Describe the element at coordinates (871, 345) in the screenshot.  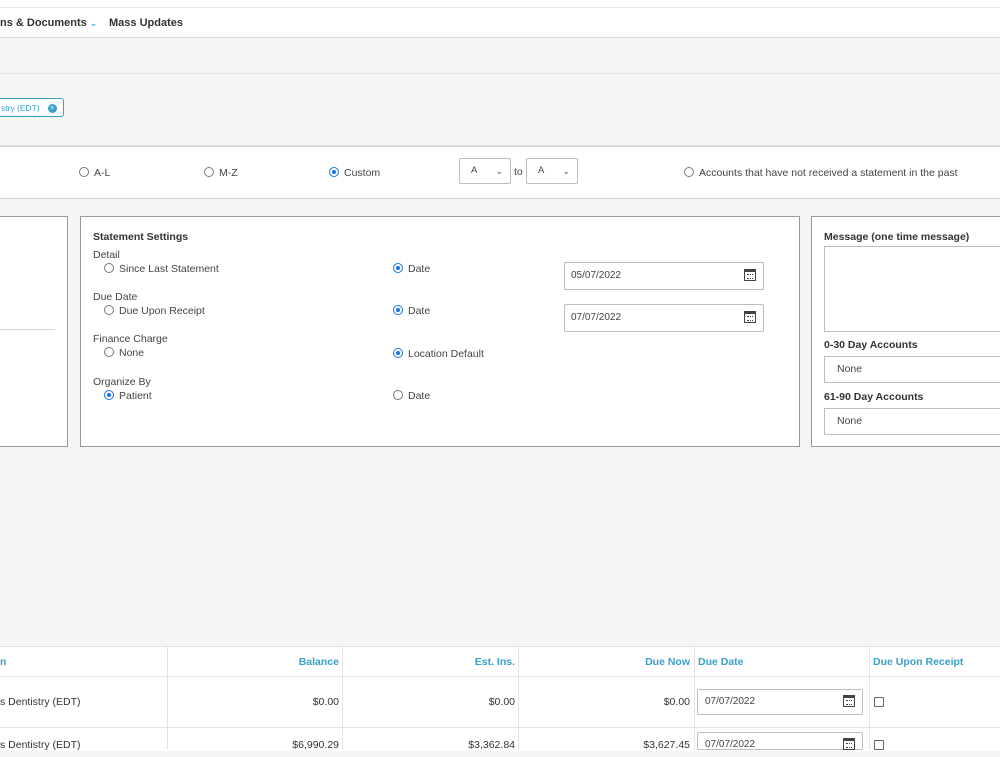
I see `accounts-0-30-label: 0-30 Day Accounts` at that location.